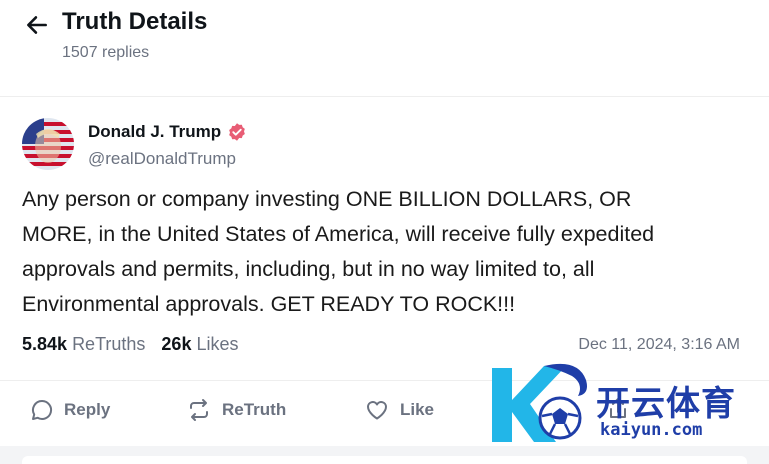  I want to click on likes-label: Likes, so click(217, 344).